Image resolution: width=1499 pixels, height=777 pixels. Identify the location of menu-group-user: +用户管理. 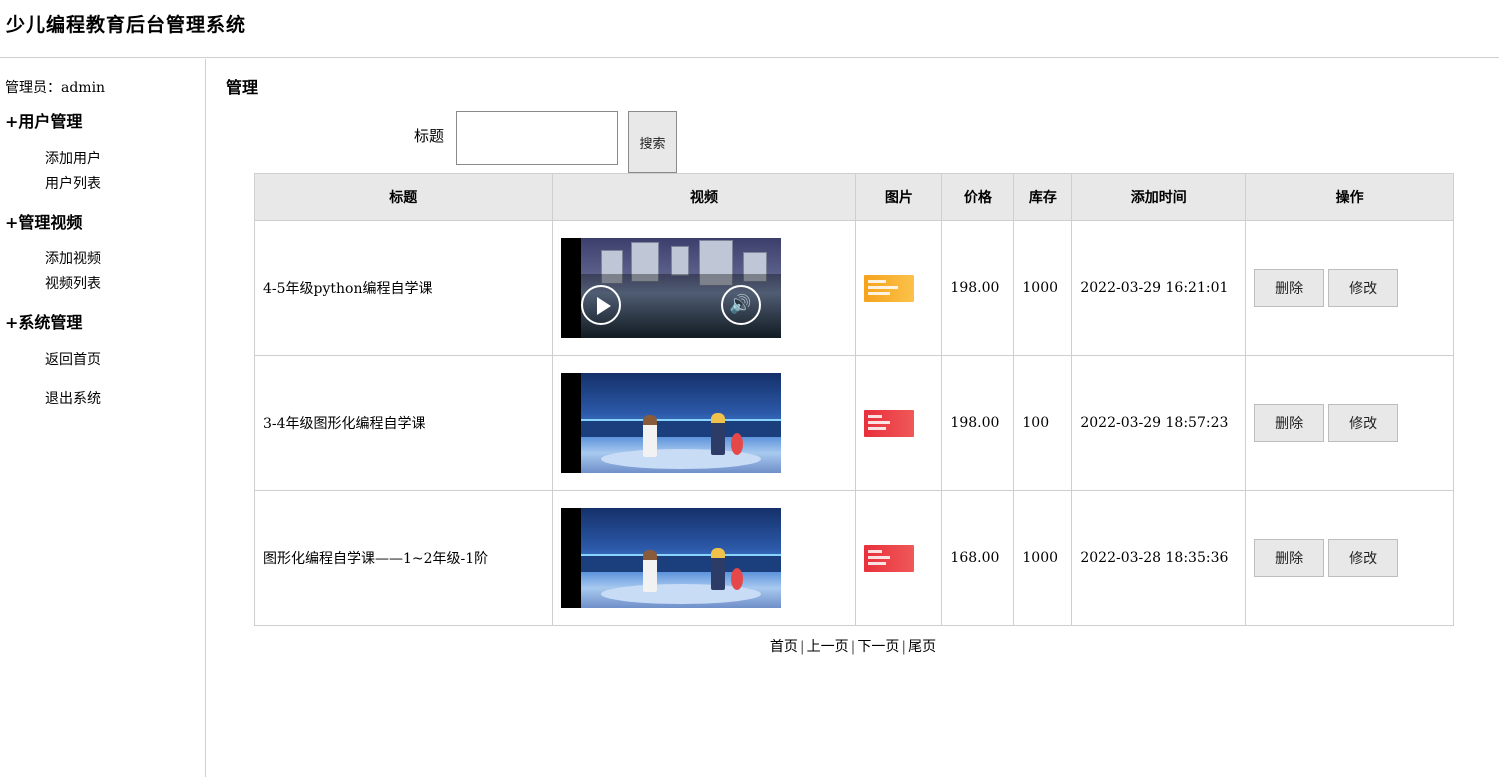
(43, 120).